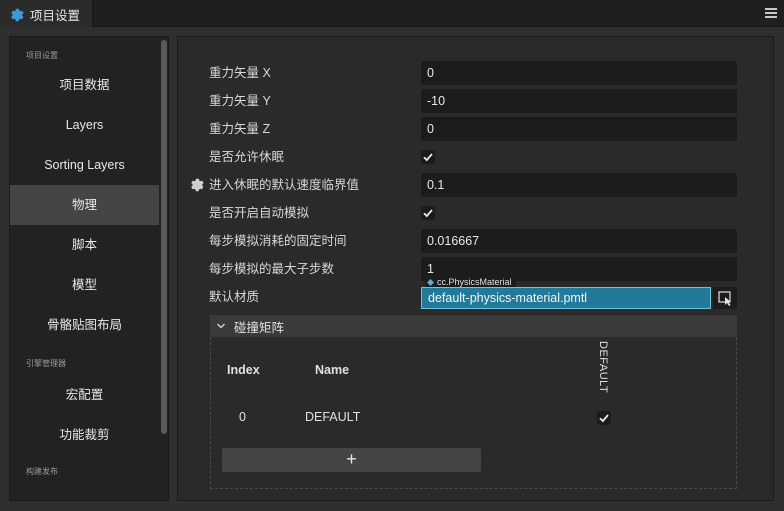 This screenshot has height=511, width=784. Describe the element at coordinates (604, 418) in the screenshot. I see `collision-checkbox-default-default` at that location.